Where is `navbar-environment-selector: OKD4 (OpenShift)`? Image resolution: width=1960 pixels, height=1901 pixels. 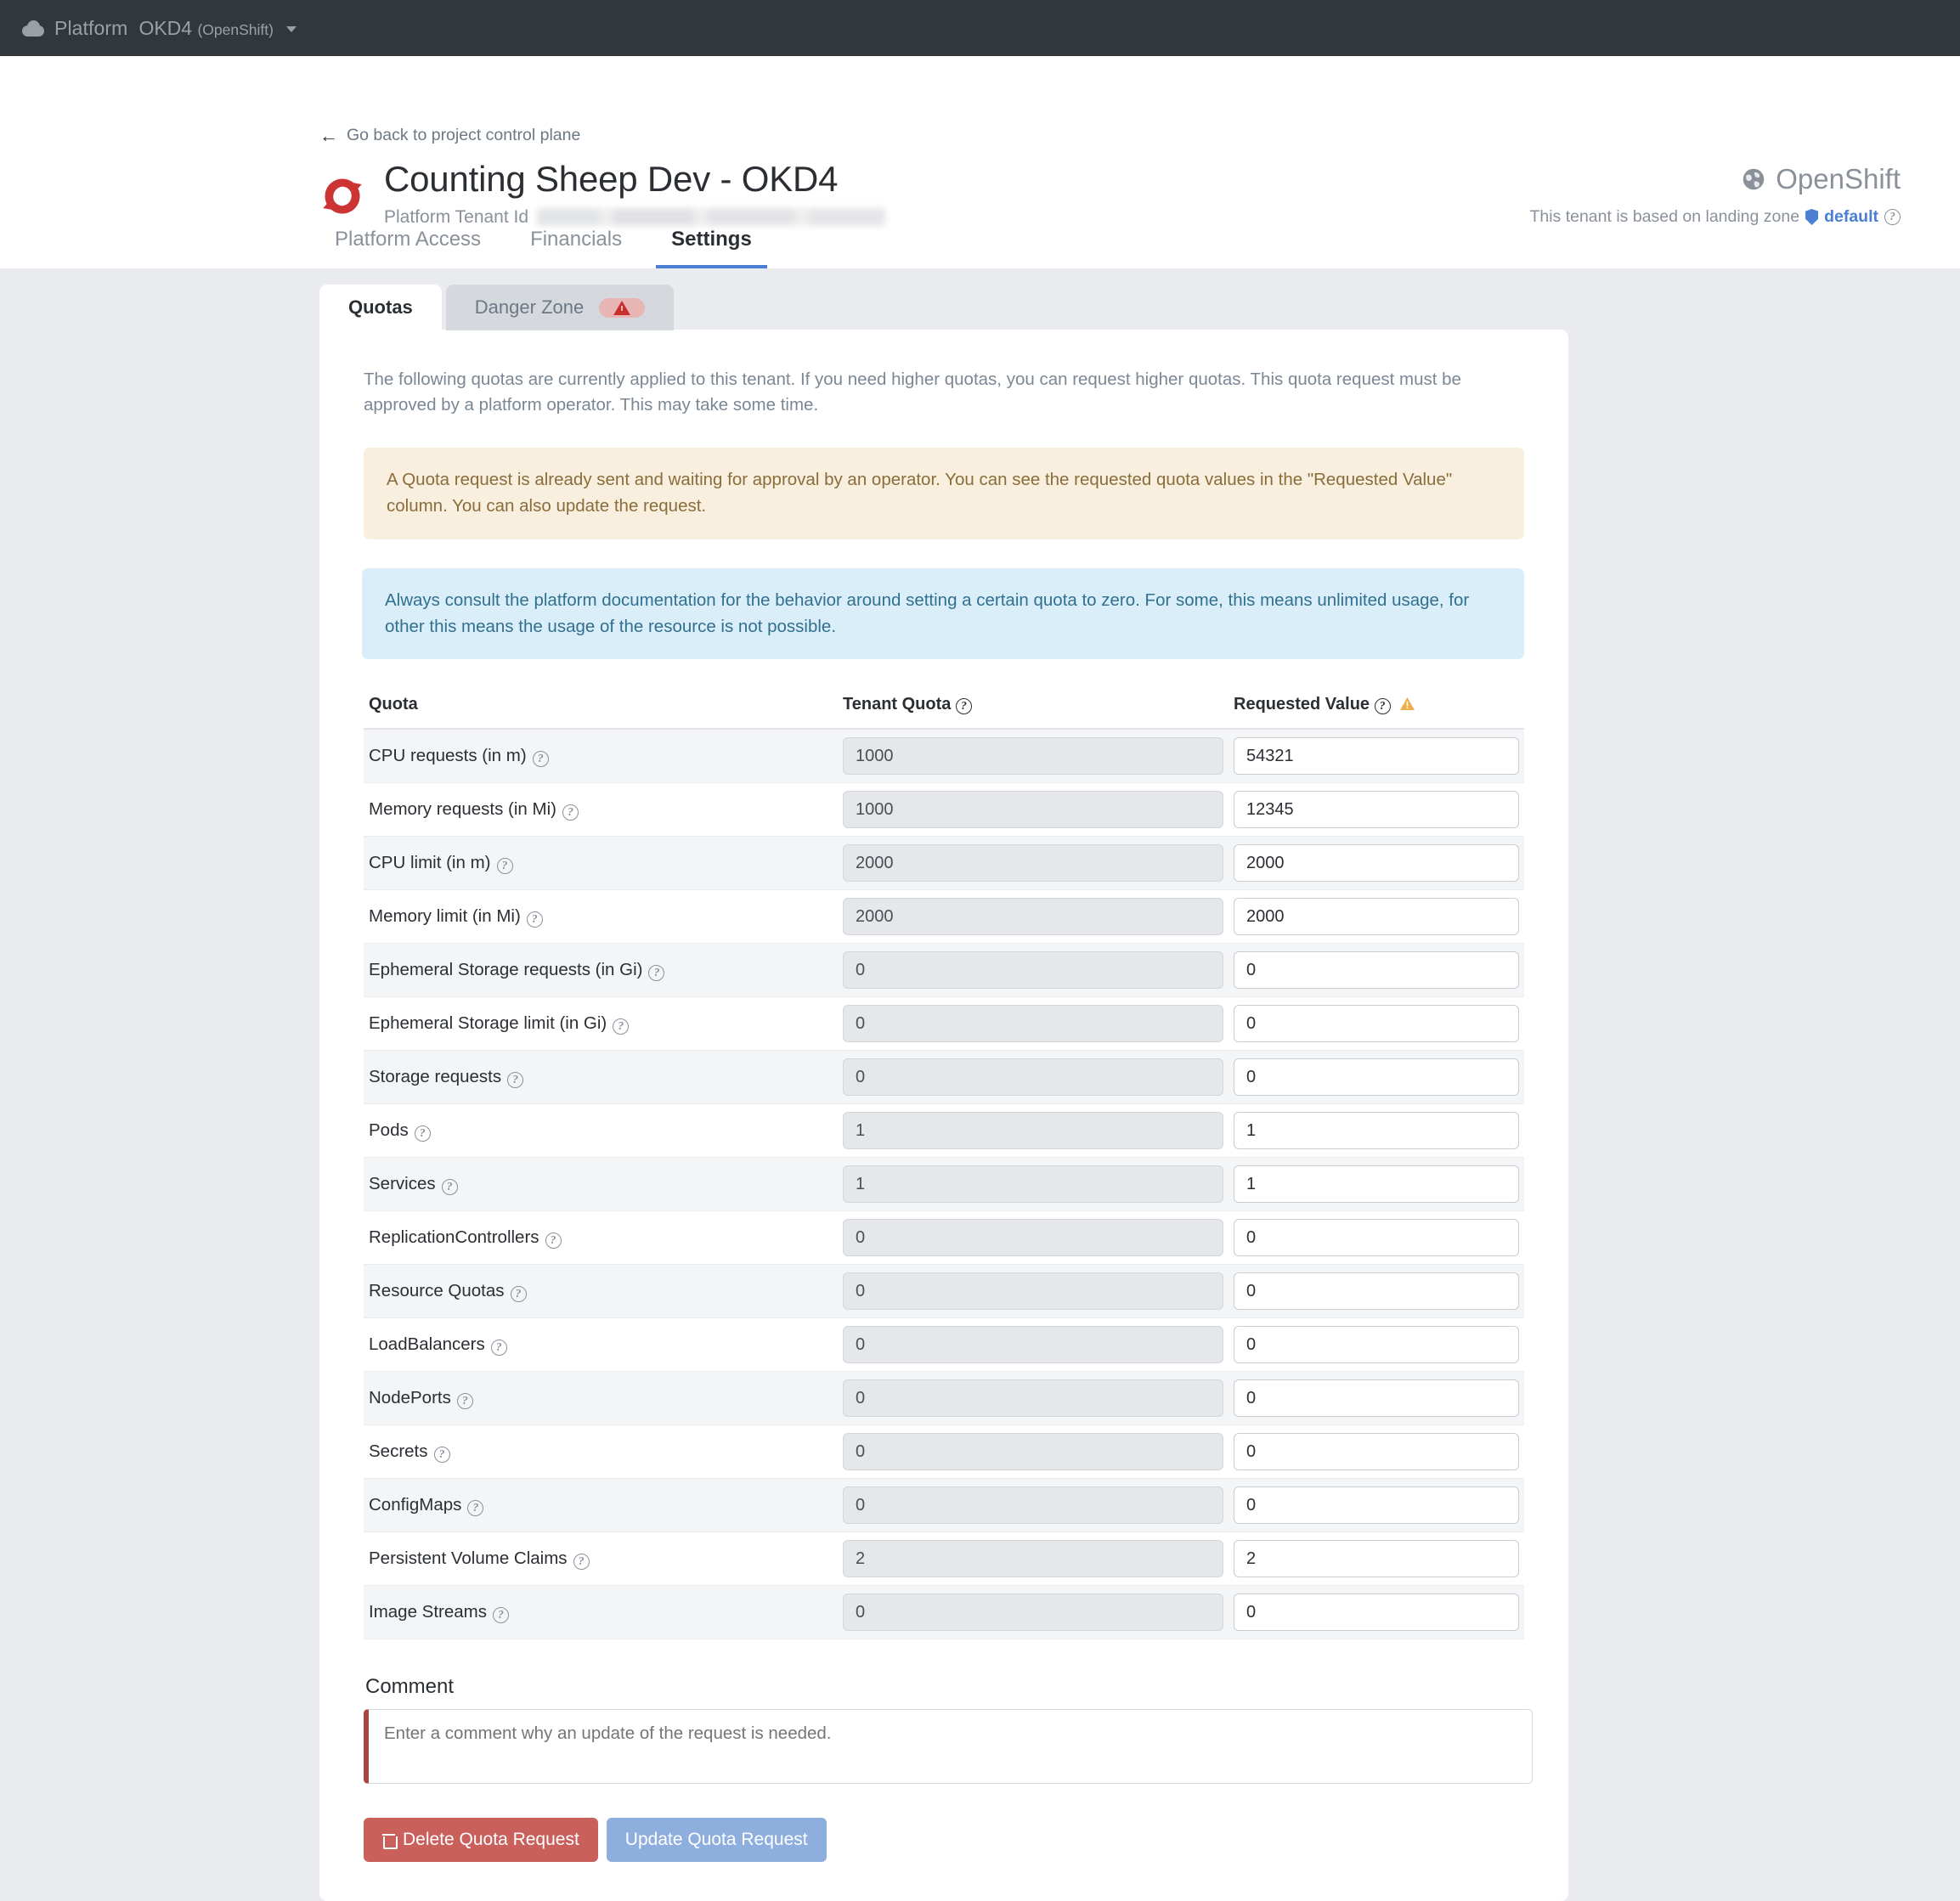
navbar-environment-selector: OKD4 (OpenShift) is located at coordinates (218, 29).